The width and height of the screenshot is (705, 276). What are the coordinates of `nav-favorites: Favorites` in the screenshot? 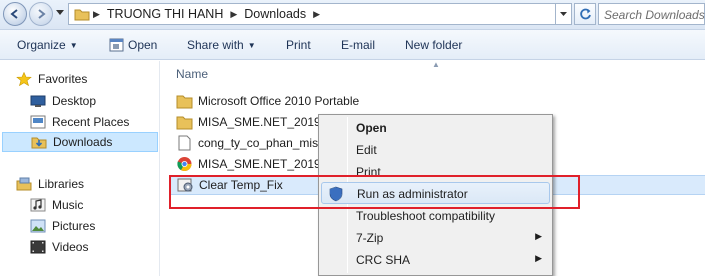 It's located at (51, 79).